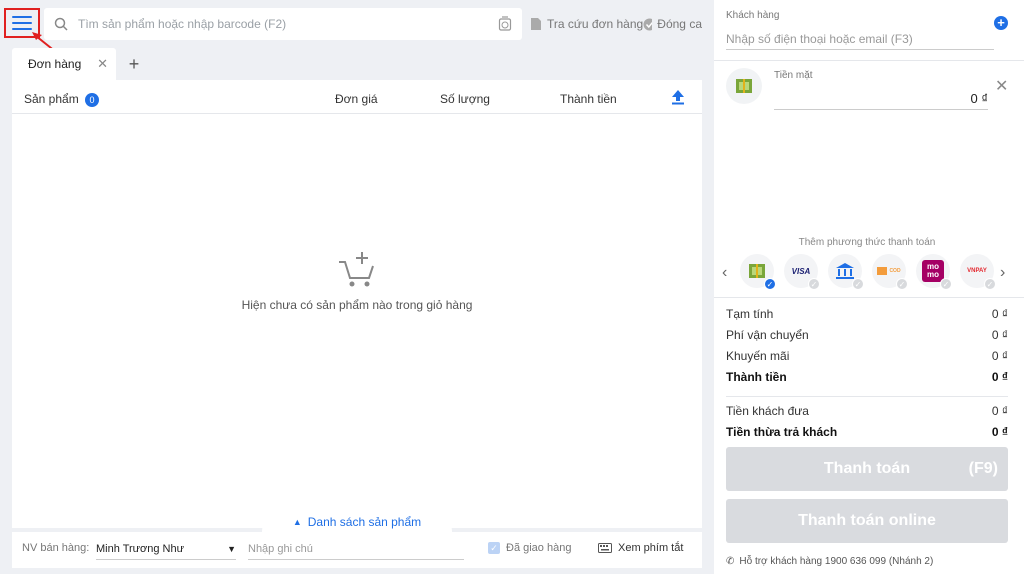  Describe the element at coordinates (895, 271) in the screenshot. I see `cod-logo-text: COD` at that location.